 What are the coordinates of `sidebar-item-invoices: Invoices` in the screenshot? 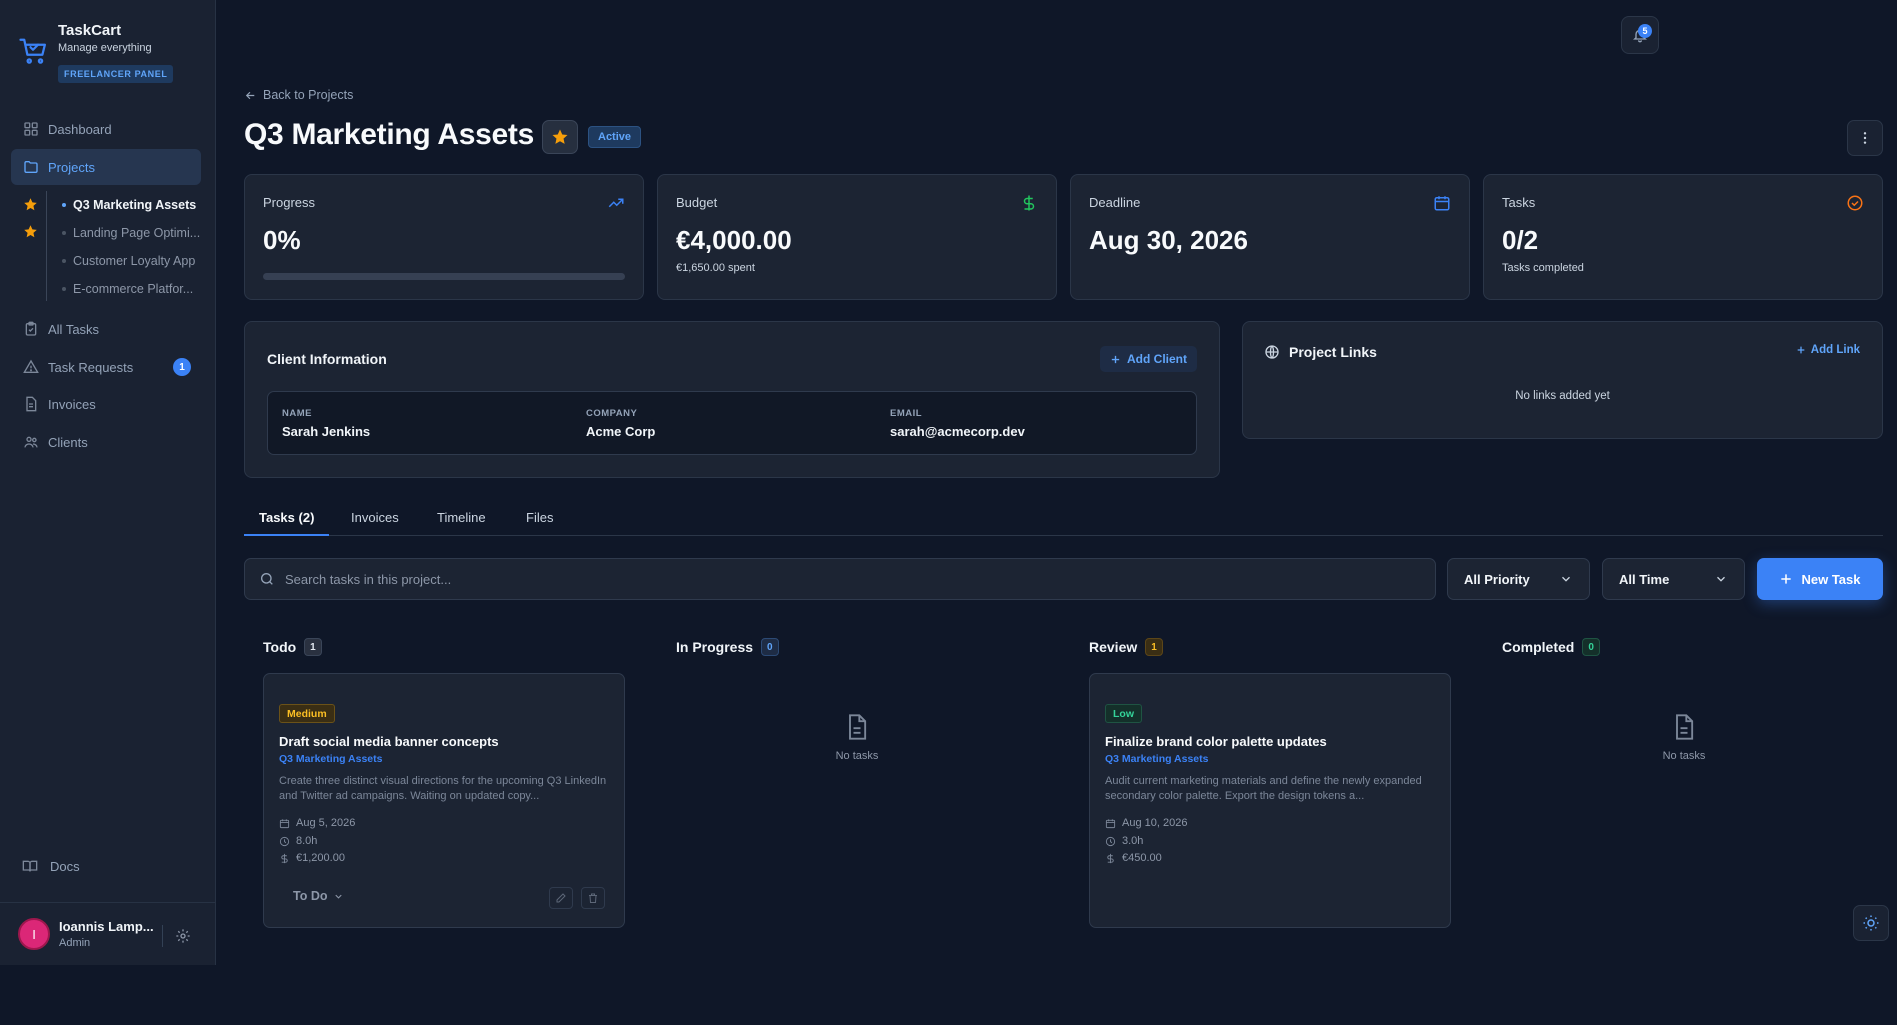 It's located at (106, 404).